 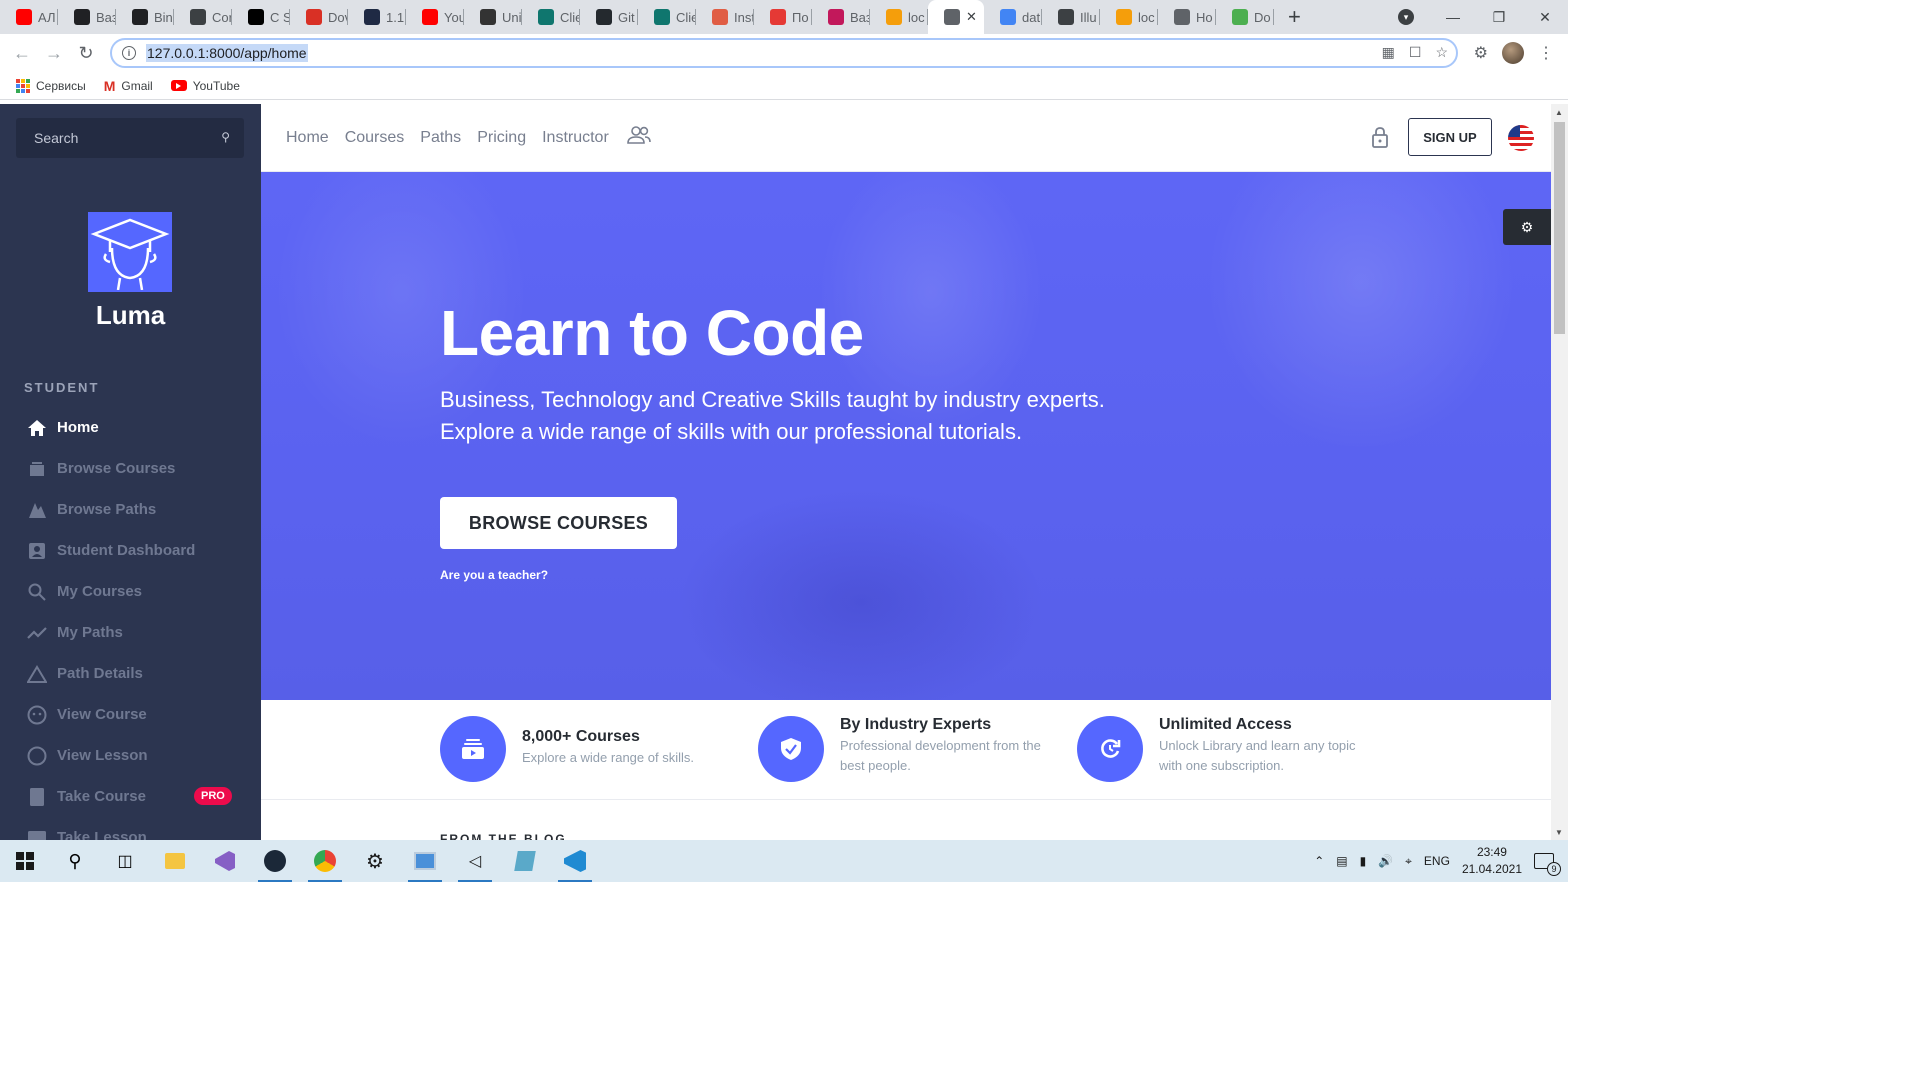 I want to click on reload-icon: ↻, so click(x=86, y=53).